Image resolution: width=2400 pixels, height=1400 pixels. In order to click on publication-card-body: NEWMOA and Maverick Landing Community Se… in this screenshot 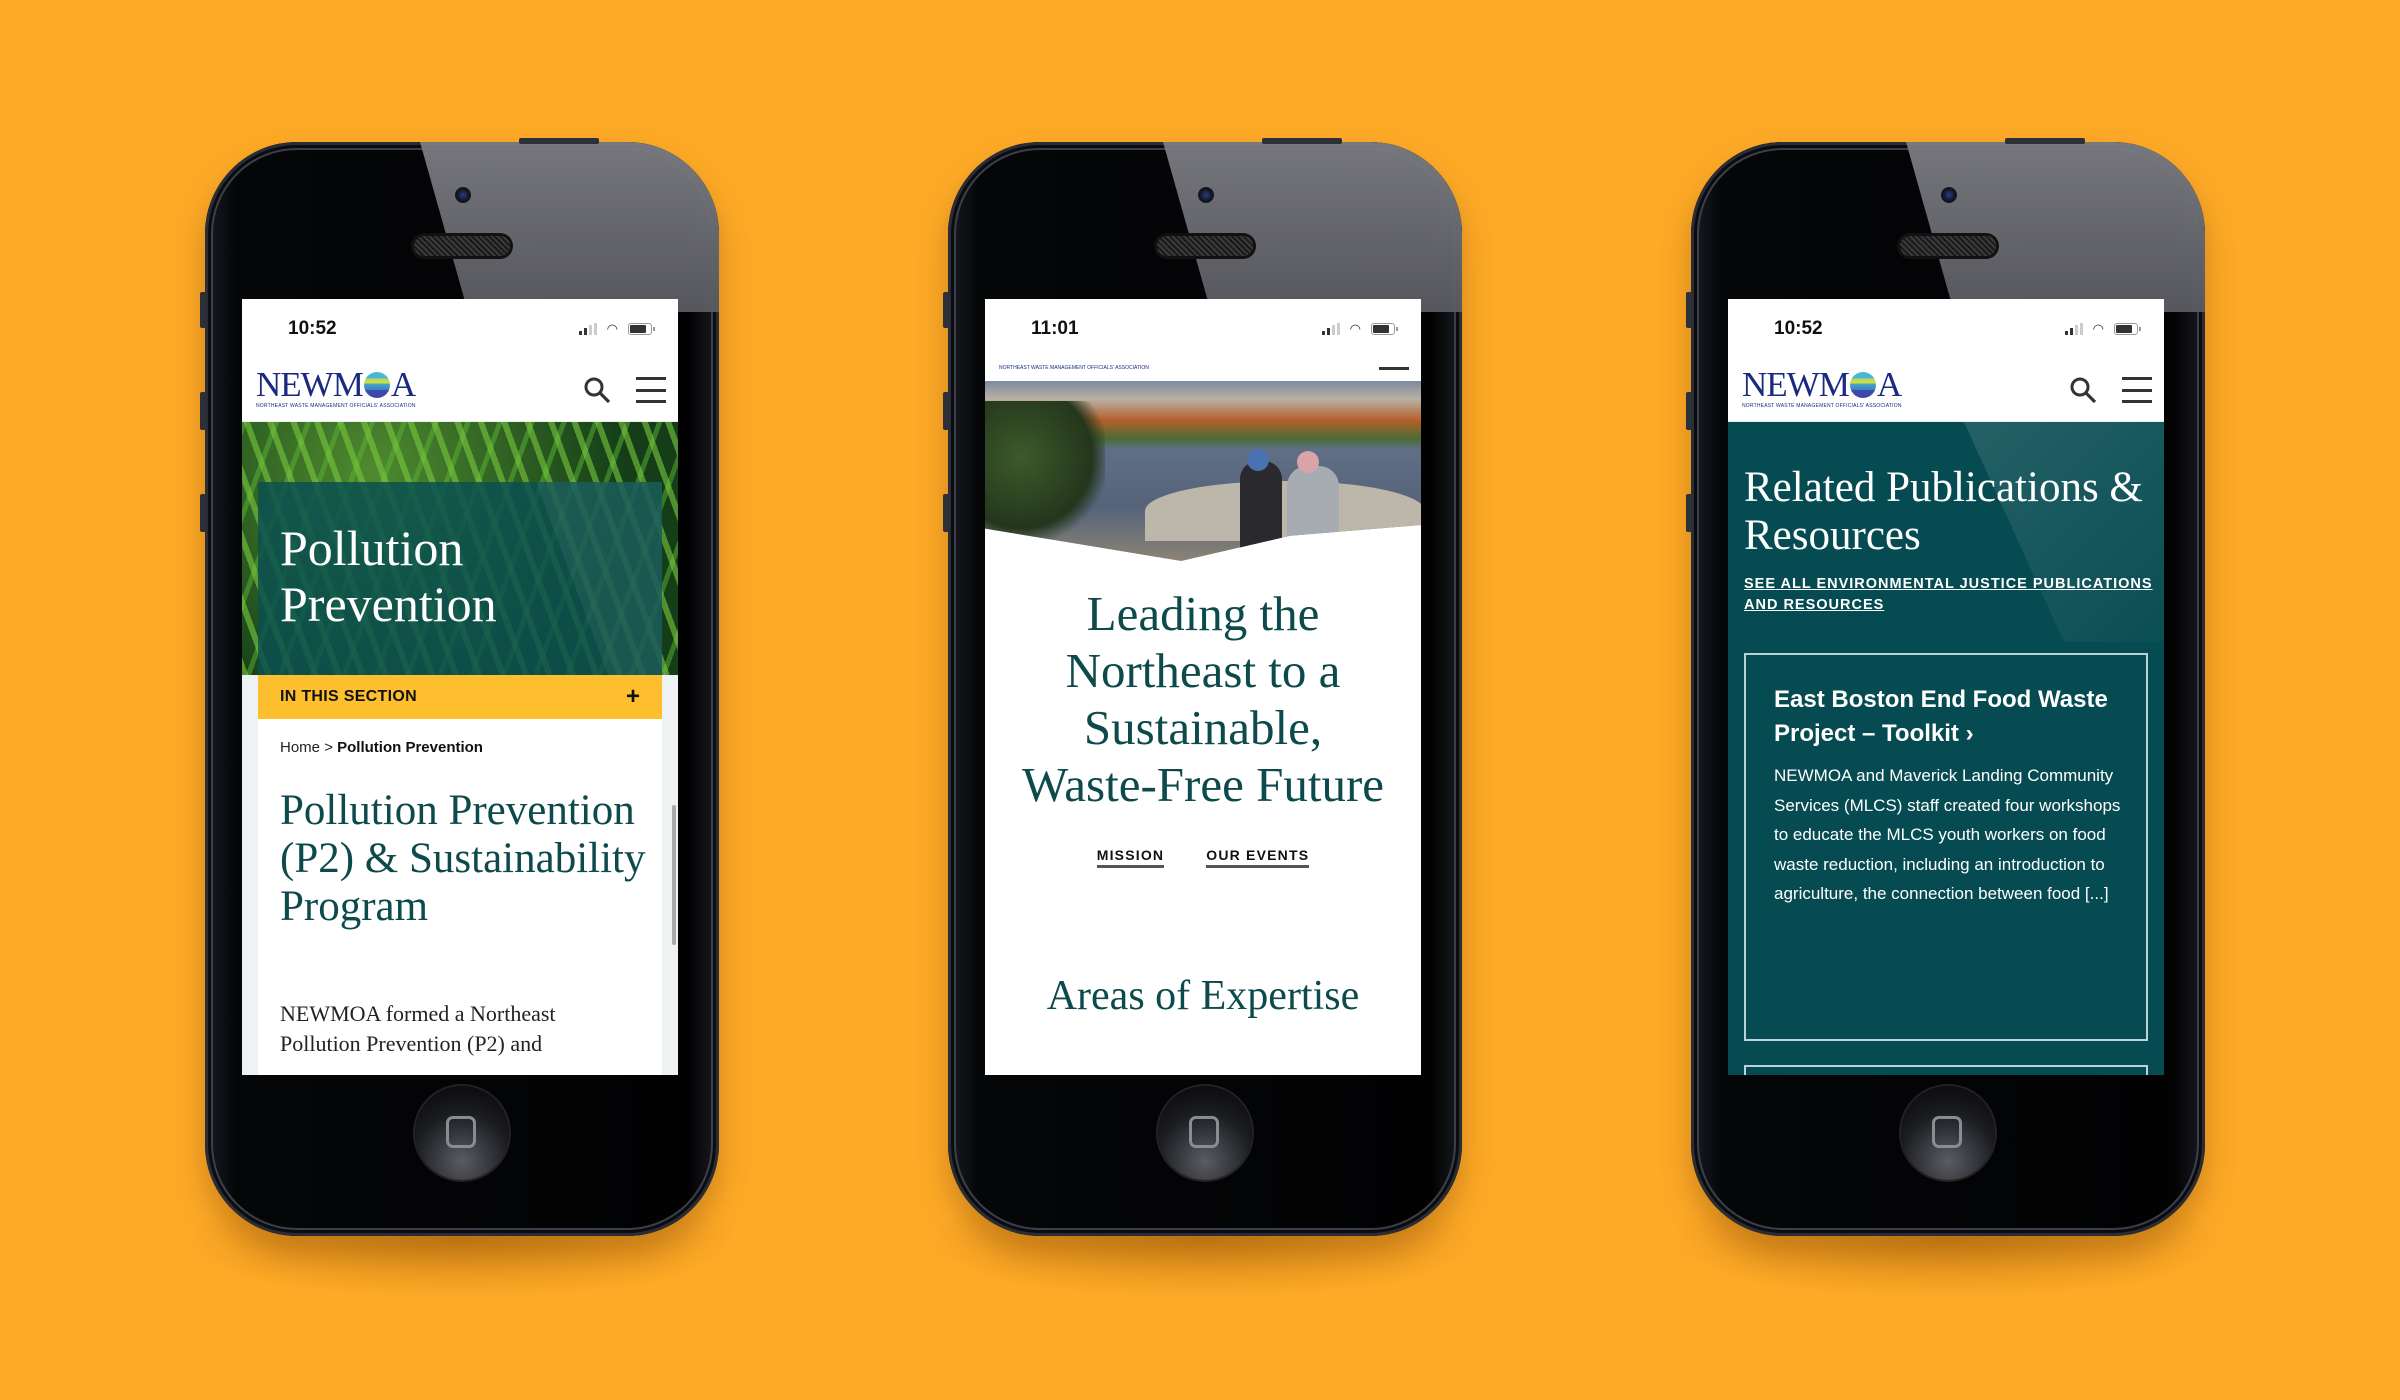, I will do `click(1947, 834)`.